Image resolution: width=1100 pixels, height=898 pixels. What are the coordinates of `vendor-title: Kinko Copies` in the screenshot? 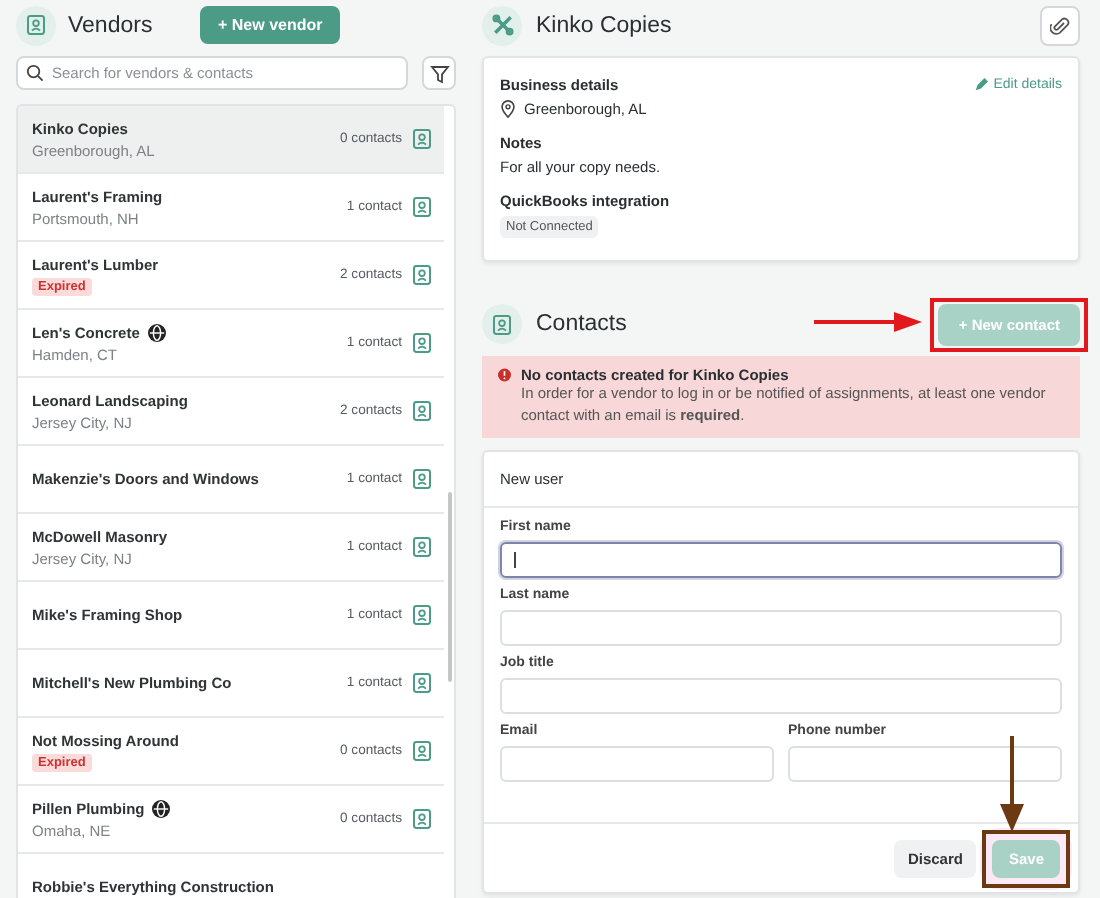 It's located at (605, 25).